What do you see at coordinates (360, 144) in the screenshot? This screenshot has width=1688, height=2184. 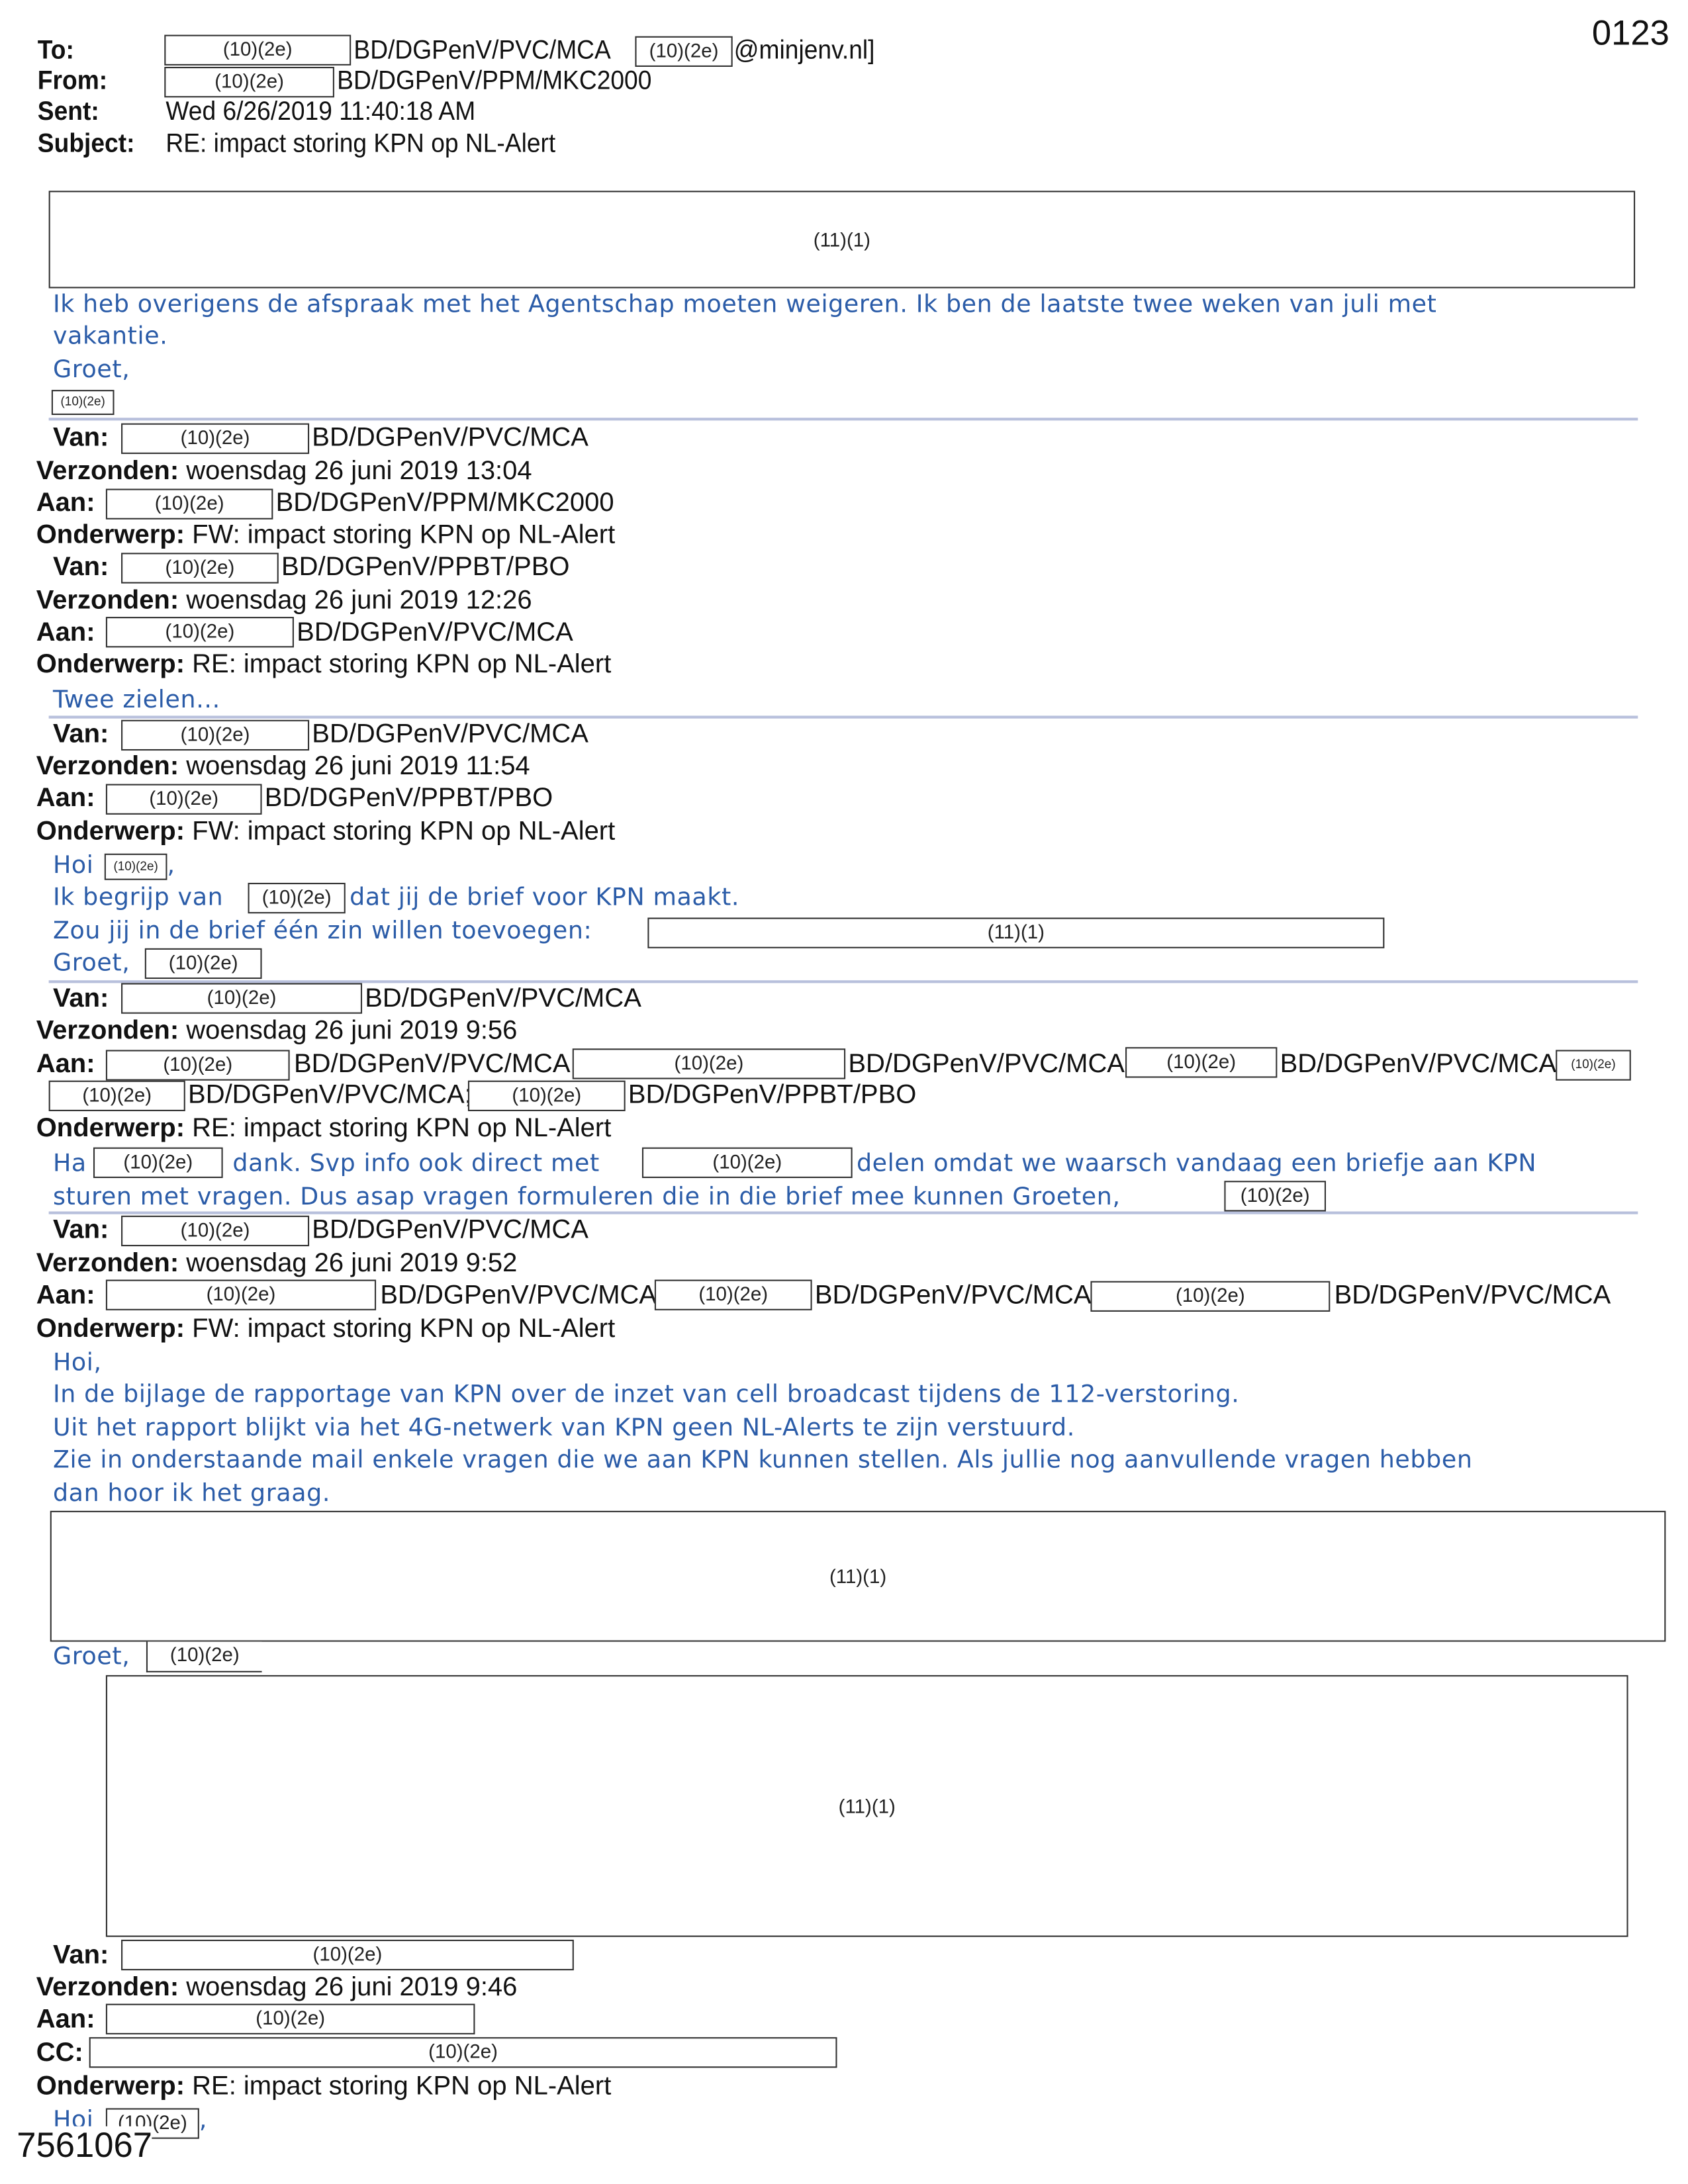 I see `subject-value: RE: impact storing KPN op NL-Alert` at bounding box center [360, 144].